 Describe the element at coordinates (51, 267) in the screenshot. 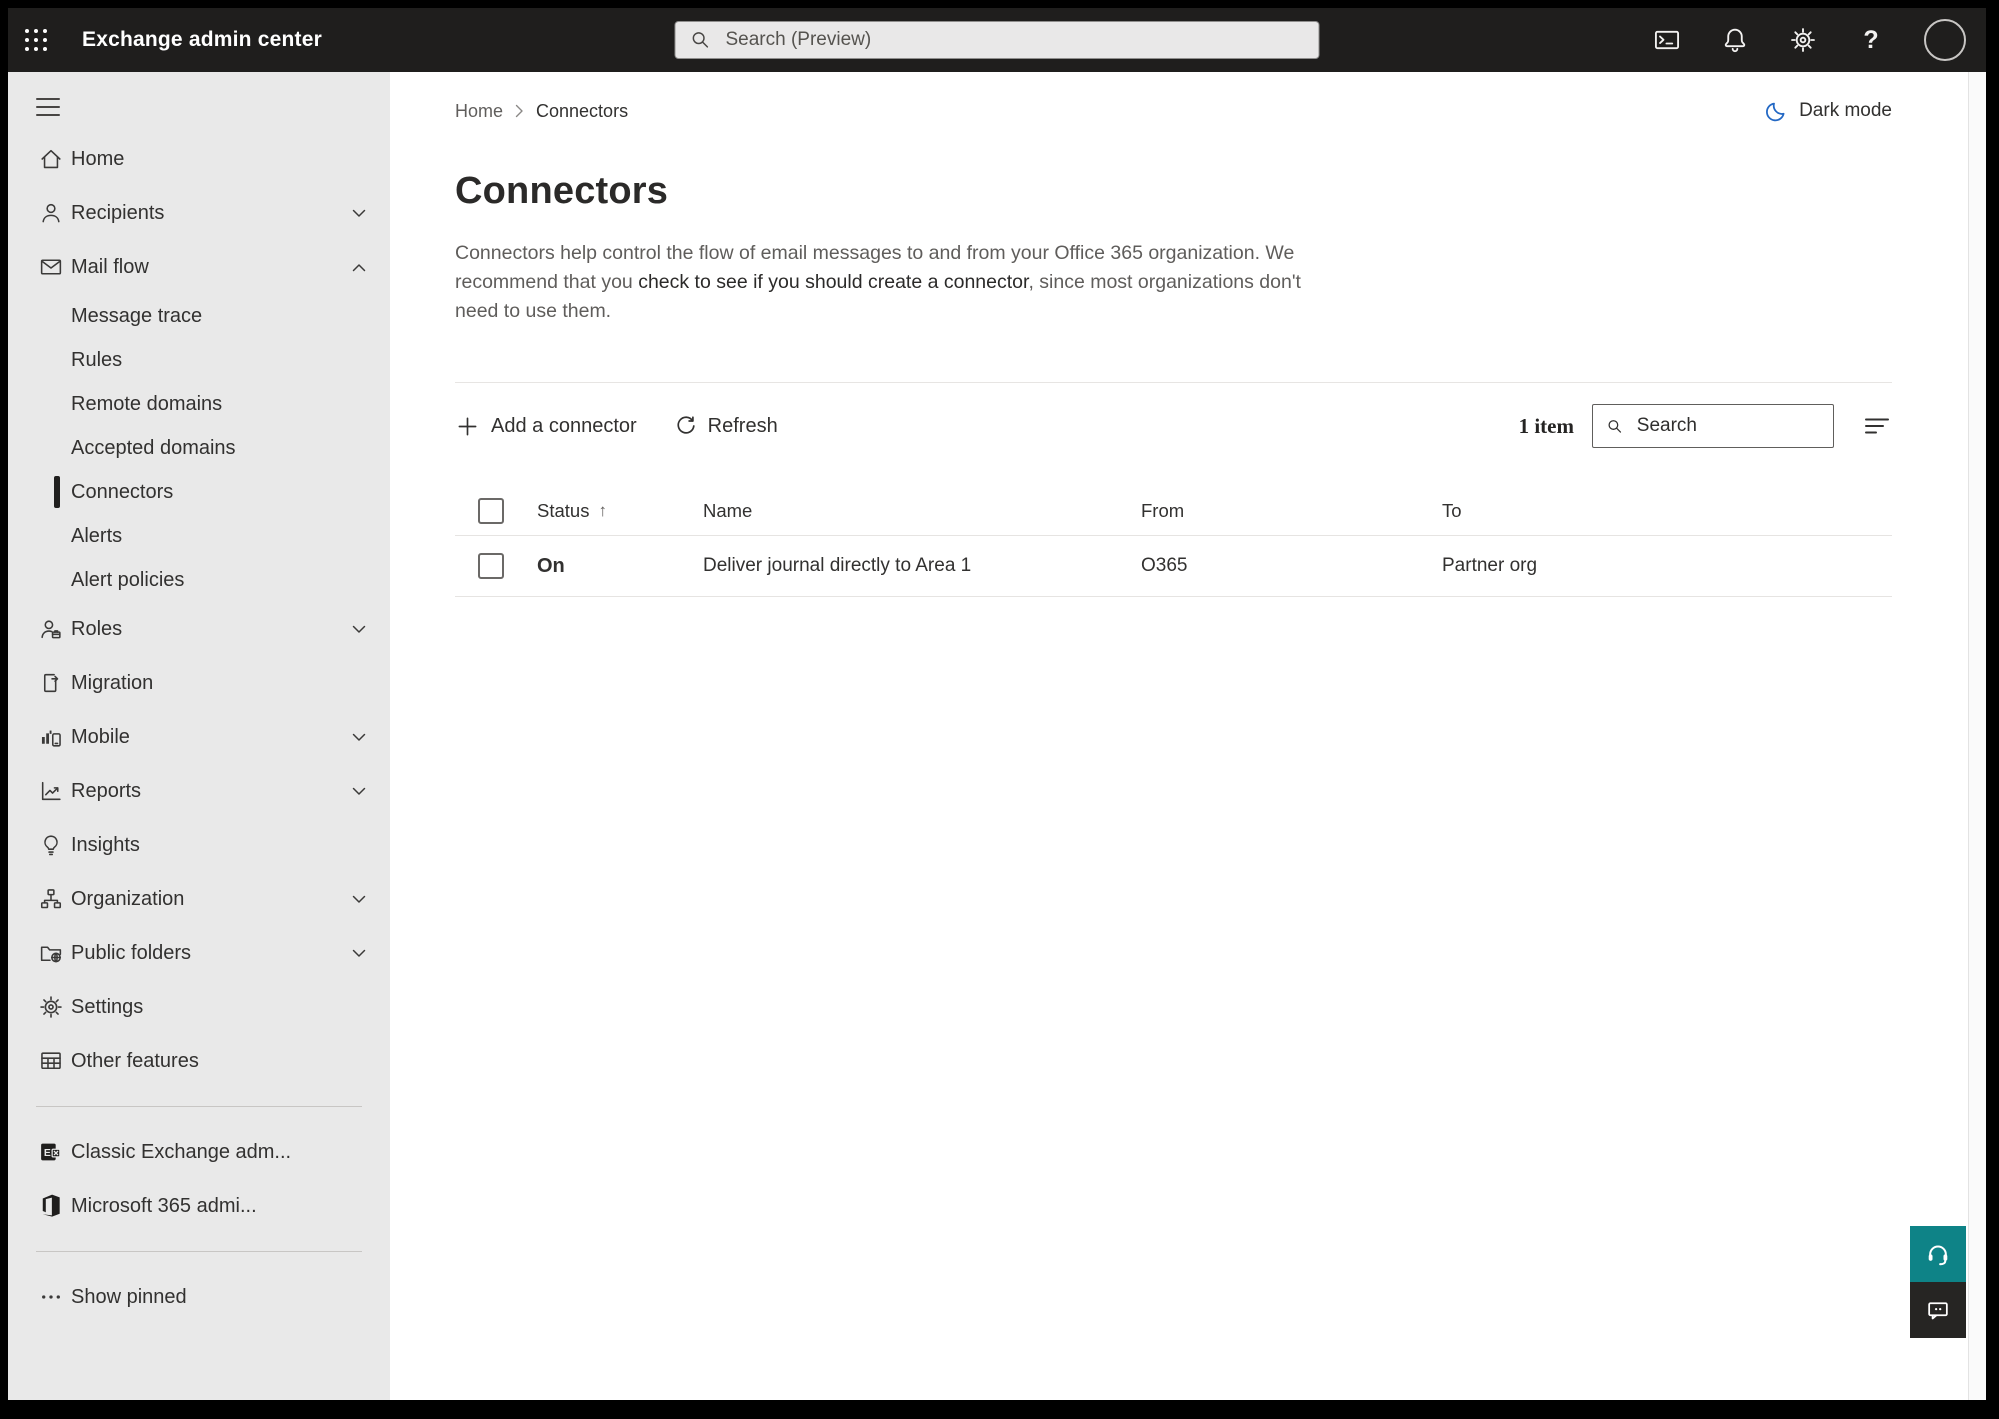

I see `mail-icon` at that location.